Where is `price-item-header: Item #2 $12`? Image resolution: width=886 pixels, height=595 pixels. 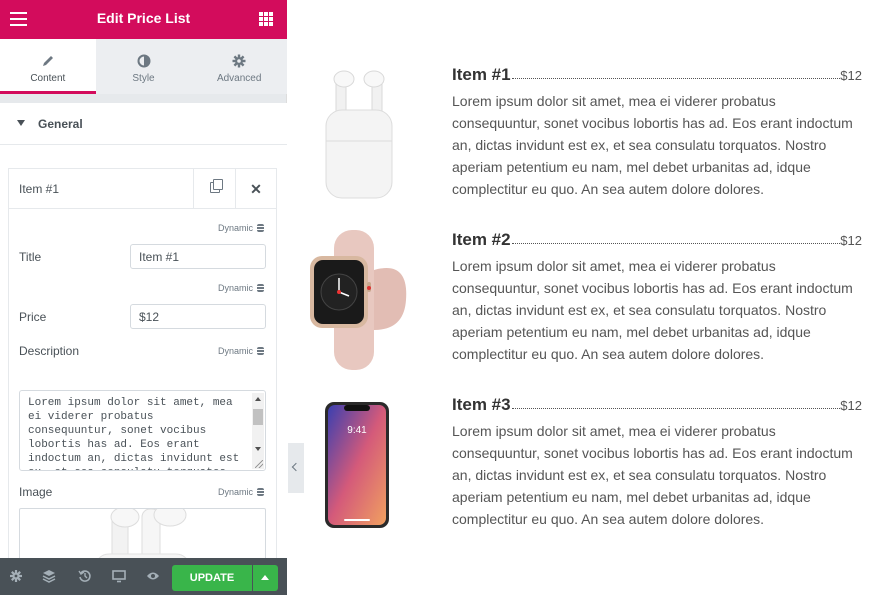
price-item-header: Item #2 $12 is located at coordinates (657, 240).